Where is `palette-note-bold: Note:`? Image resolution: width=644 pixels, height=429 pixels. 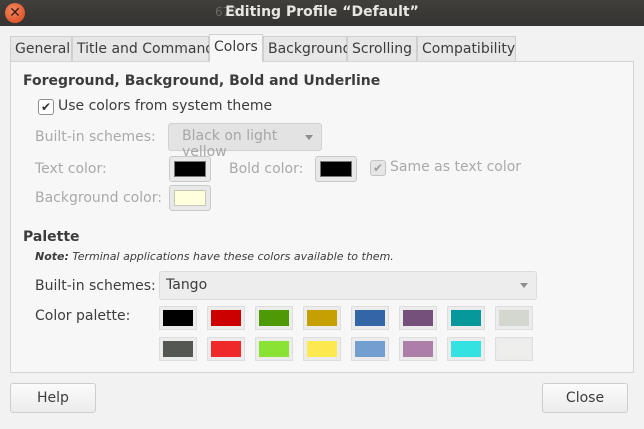 palette-note-bold: Note: is located at coordinates (52, 256).